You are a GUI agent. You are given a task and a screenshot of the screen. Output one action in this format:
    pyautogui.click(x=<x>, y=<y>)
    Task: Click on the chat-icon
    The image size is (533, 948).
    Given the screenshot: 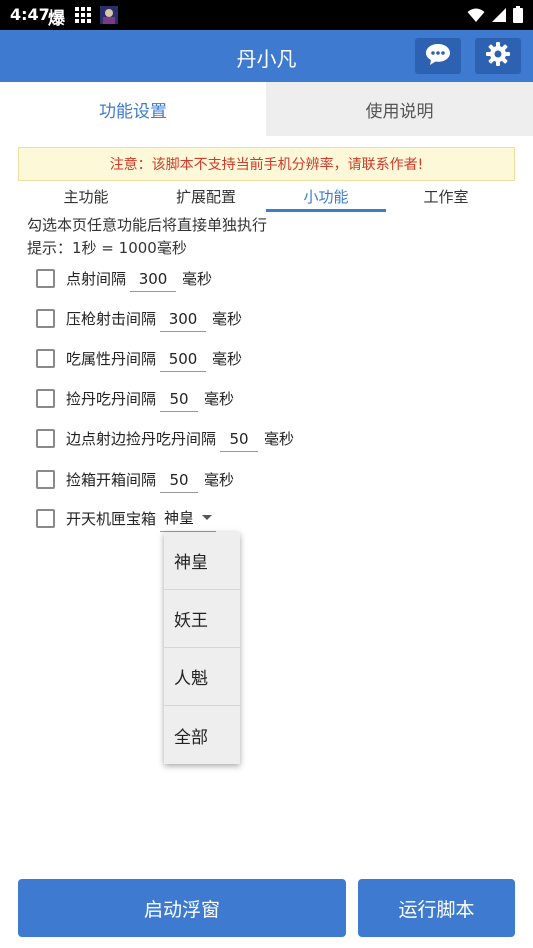 What is the action you would take?
    pyautogui.click(x=438, y=56)
    